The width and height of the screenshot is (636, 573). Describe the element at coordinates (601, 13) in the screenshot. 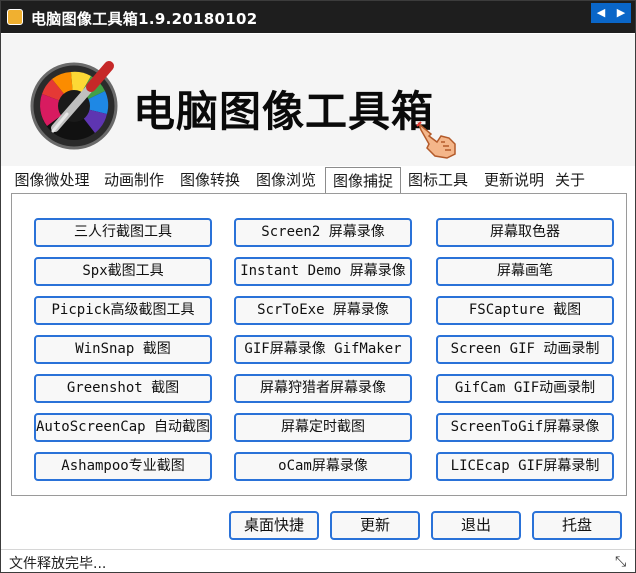

I see `tab-scroll-left-icon: ◀` at that location.